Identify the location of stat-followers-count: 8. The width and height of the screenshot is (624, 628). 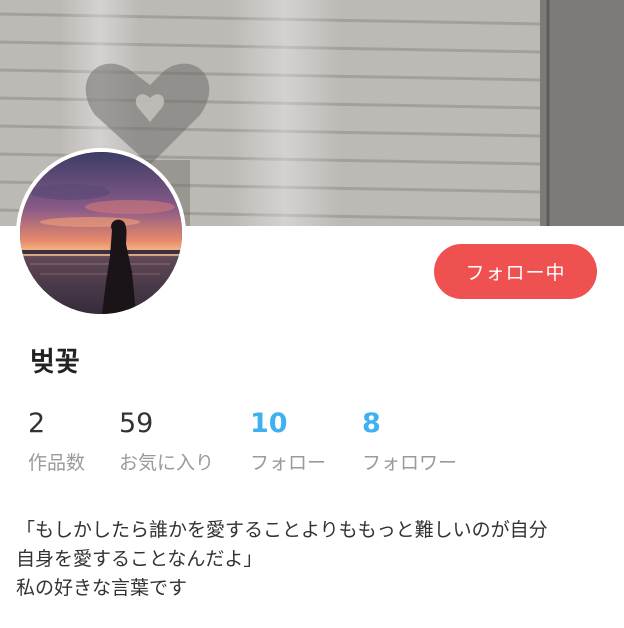
(371, 423).